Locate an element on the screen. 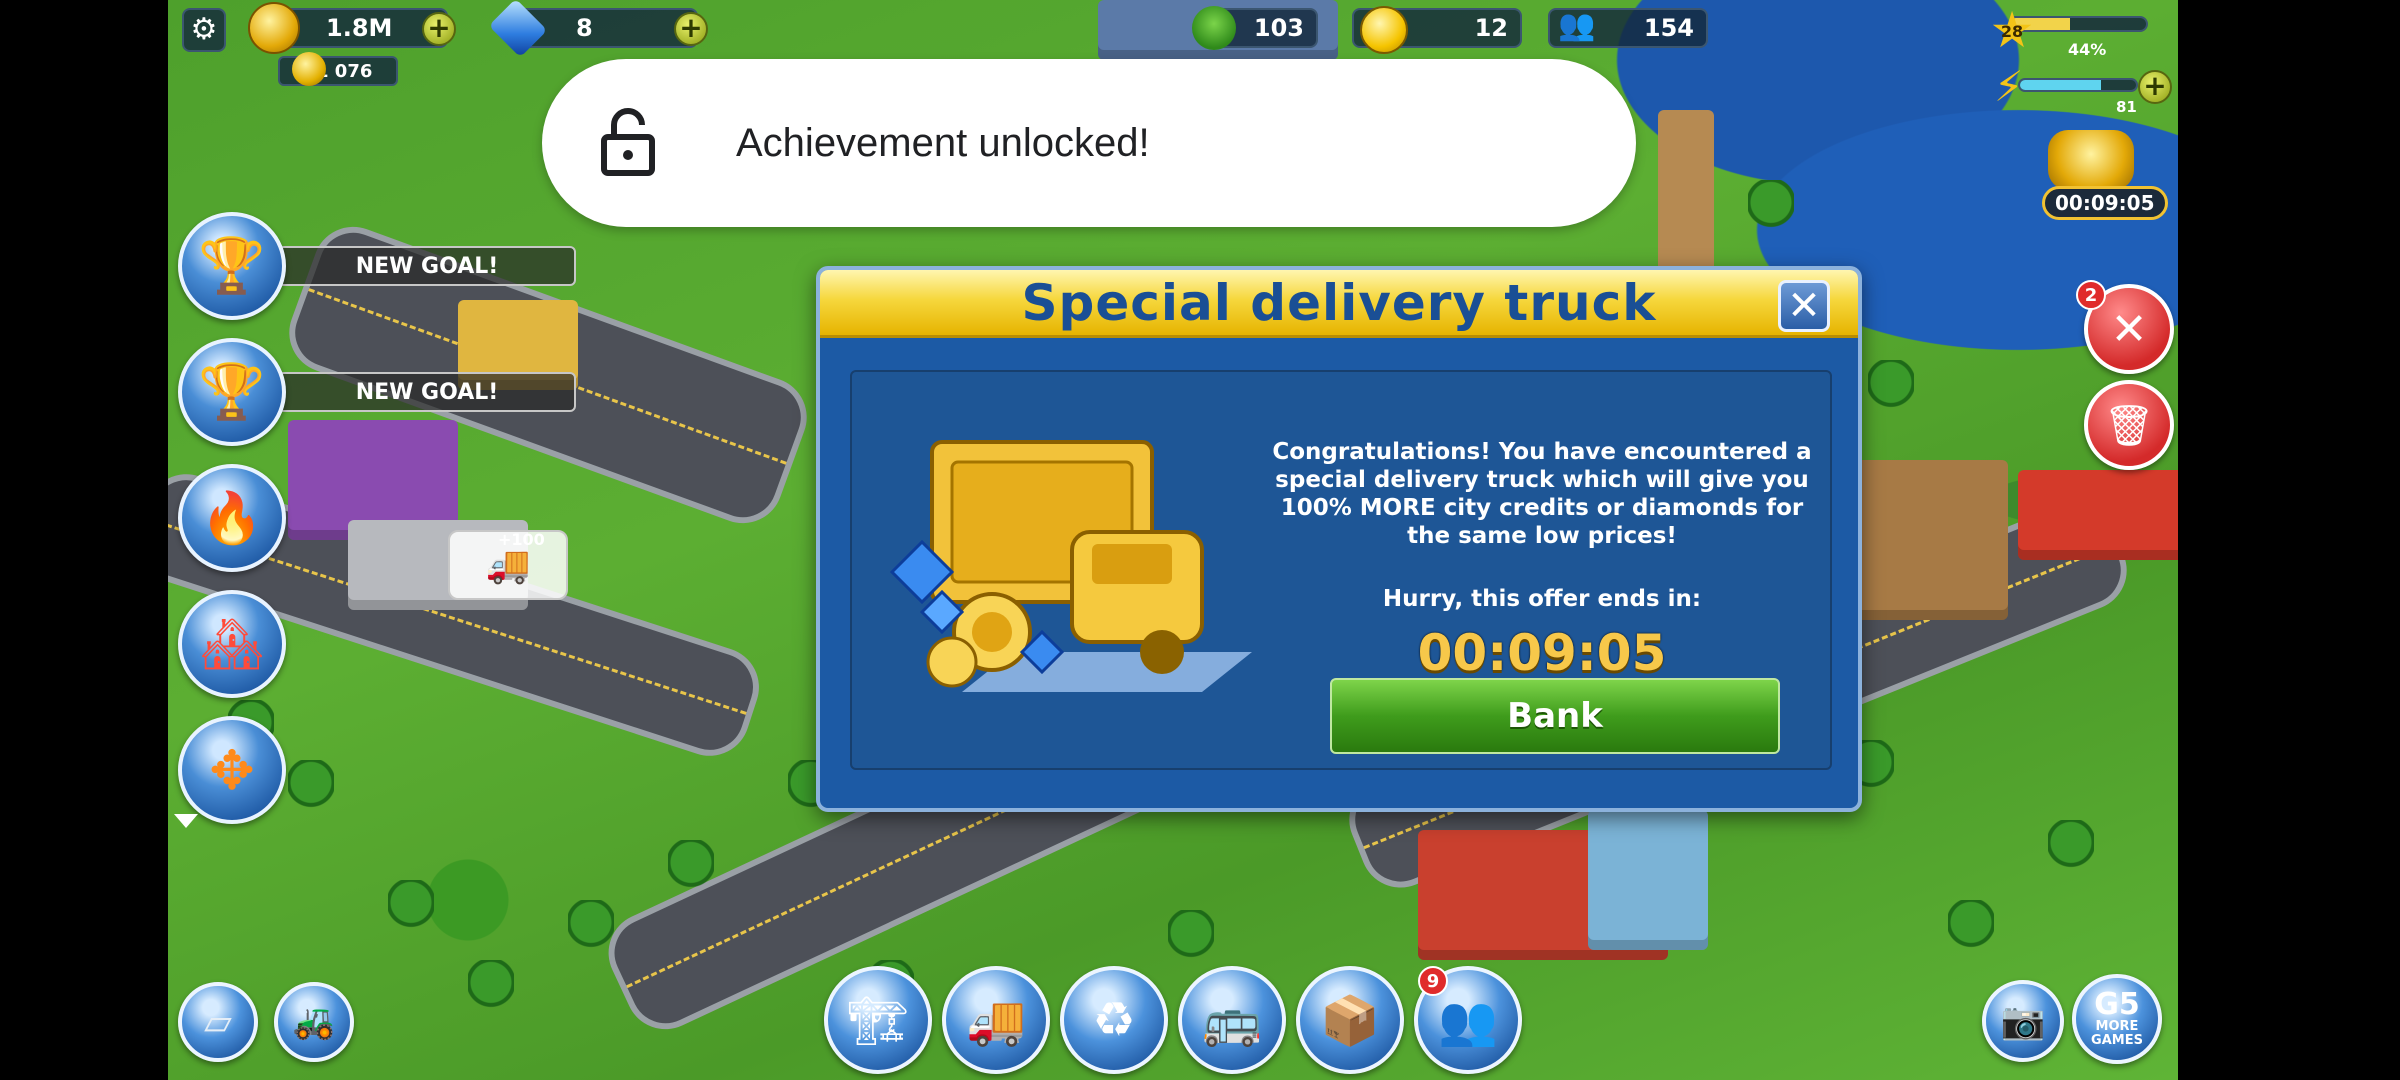 The width and height of the screenshot is (2400, 1080). social-badge: 9 is located at coordinates (1433, 981).